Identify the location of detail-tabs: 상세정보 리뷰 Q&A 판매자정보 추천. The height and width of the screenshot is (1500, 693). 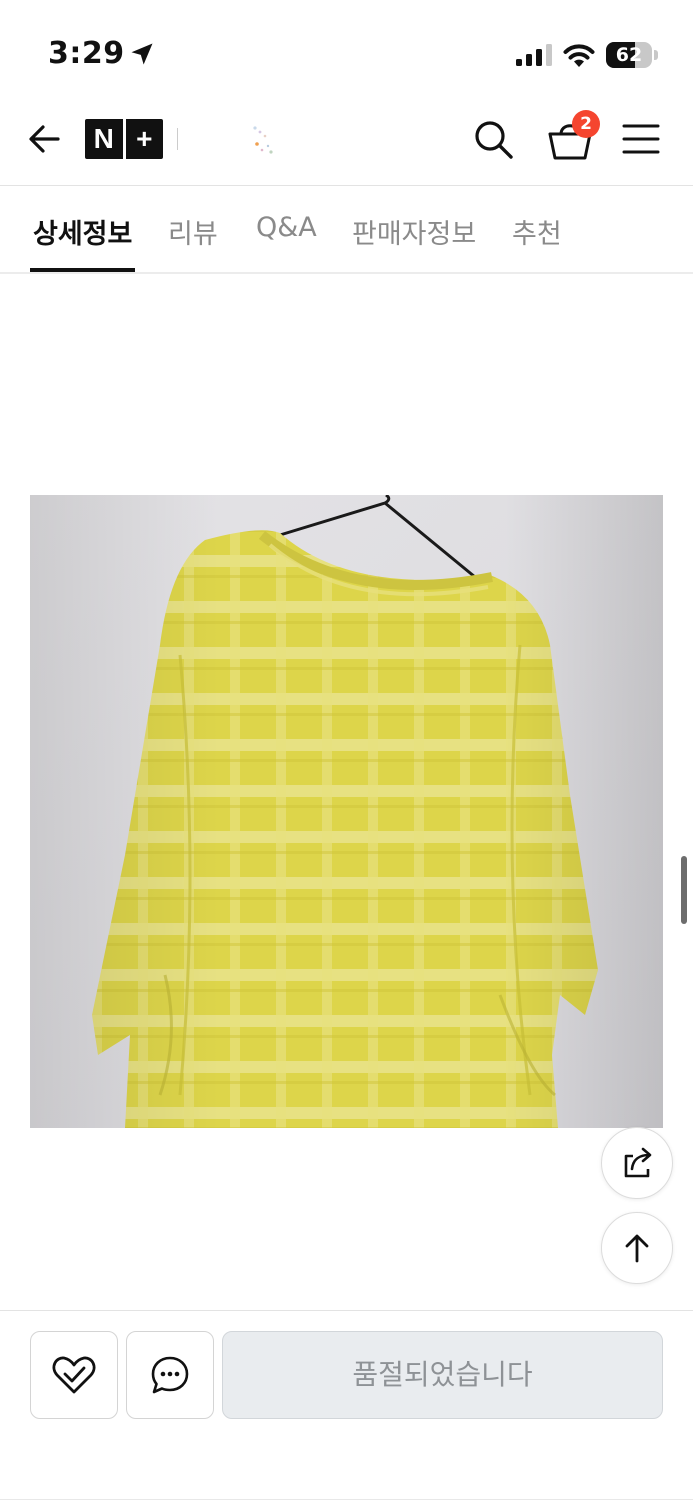
(346, 230).